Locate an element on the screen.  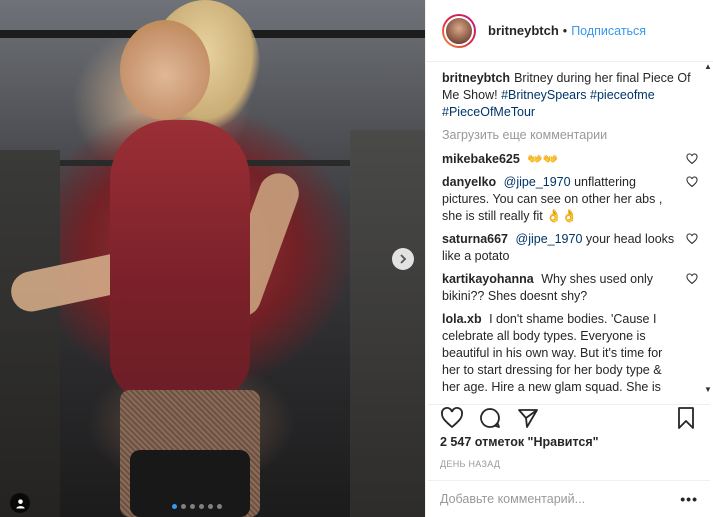
scroll-down-icon: ▼ is located at coordinates (708, 389).